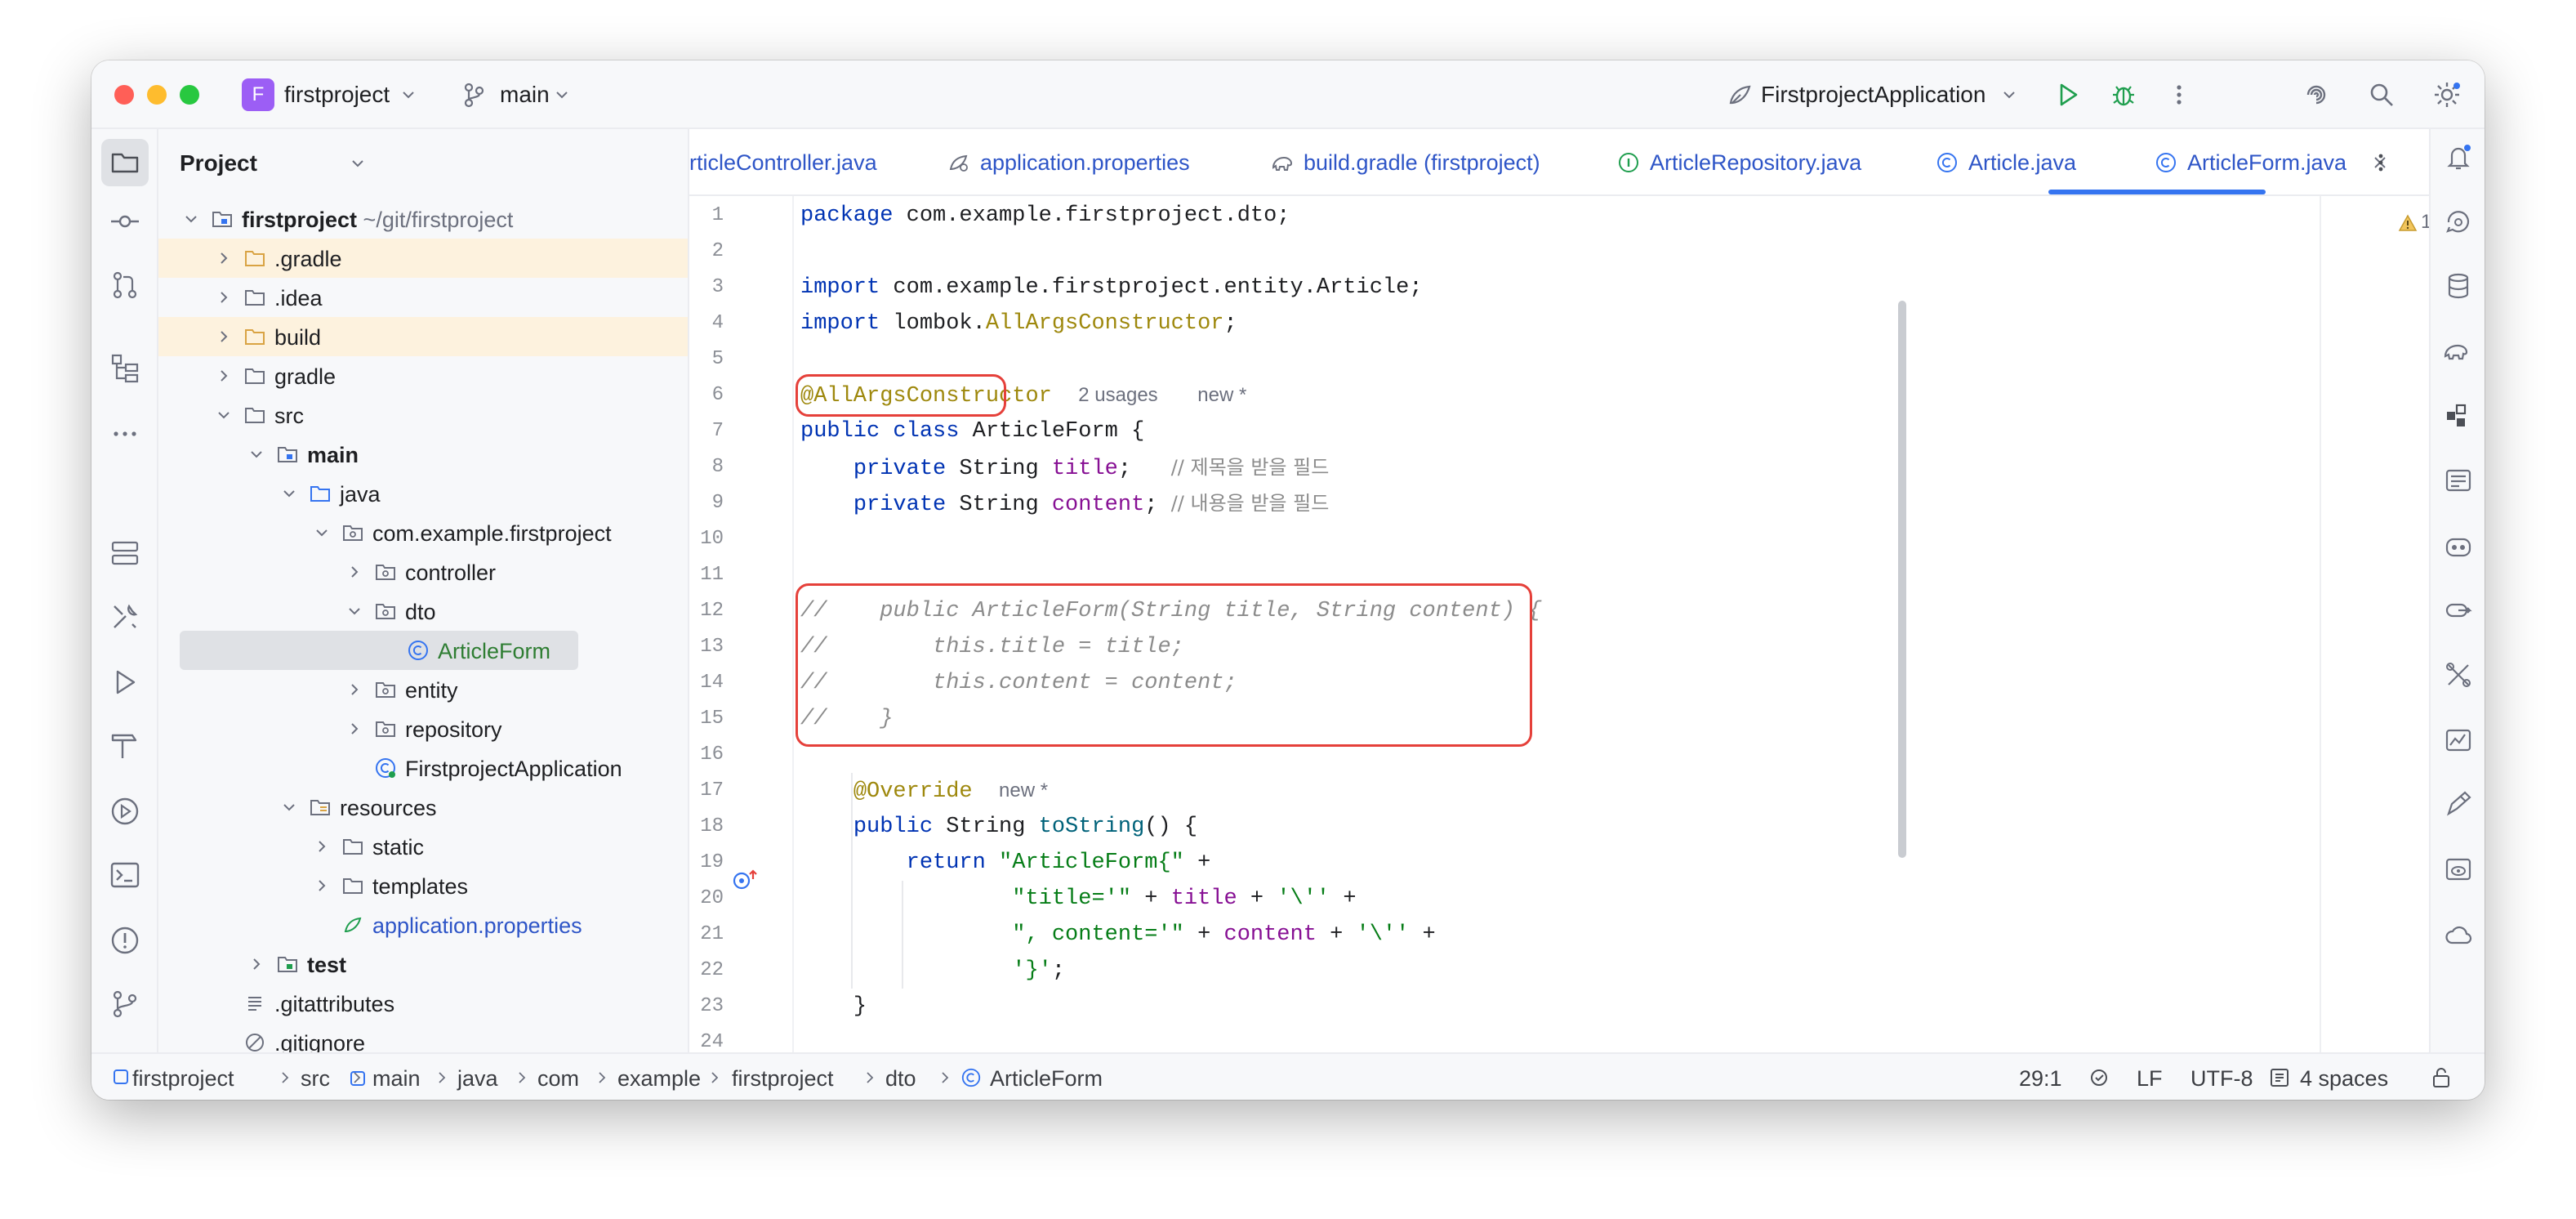 The width and height of the screenshot is (2576, 1219). I want to click on ai-assistant-icon, so click(2316, 95).